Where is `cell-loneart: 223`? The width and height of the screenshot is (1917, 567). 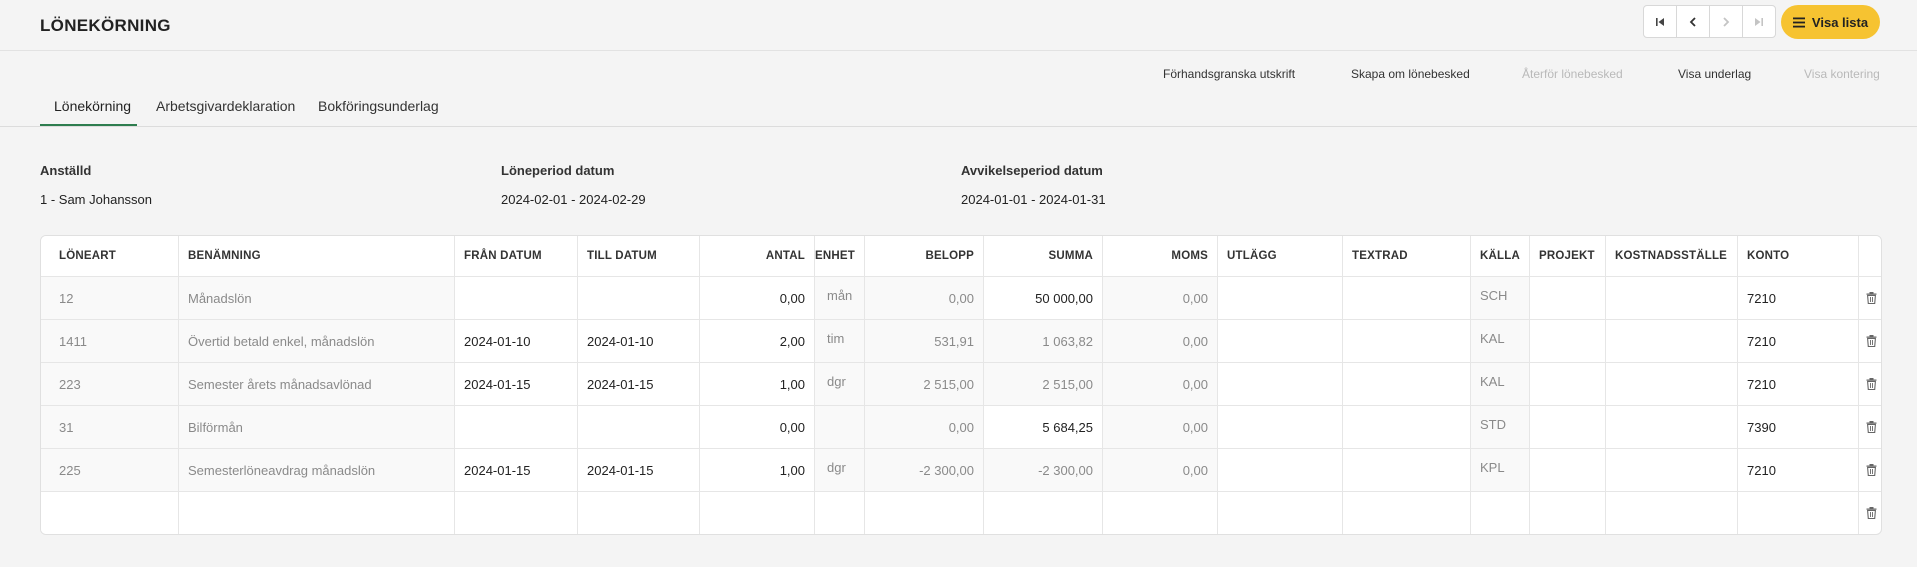 cell-loneart: 223 is located at coordinates (110, 384).